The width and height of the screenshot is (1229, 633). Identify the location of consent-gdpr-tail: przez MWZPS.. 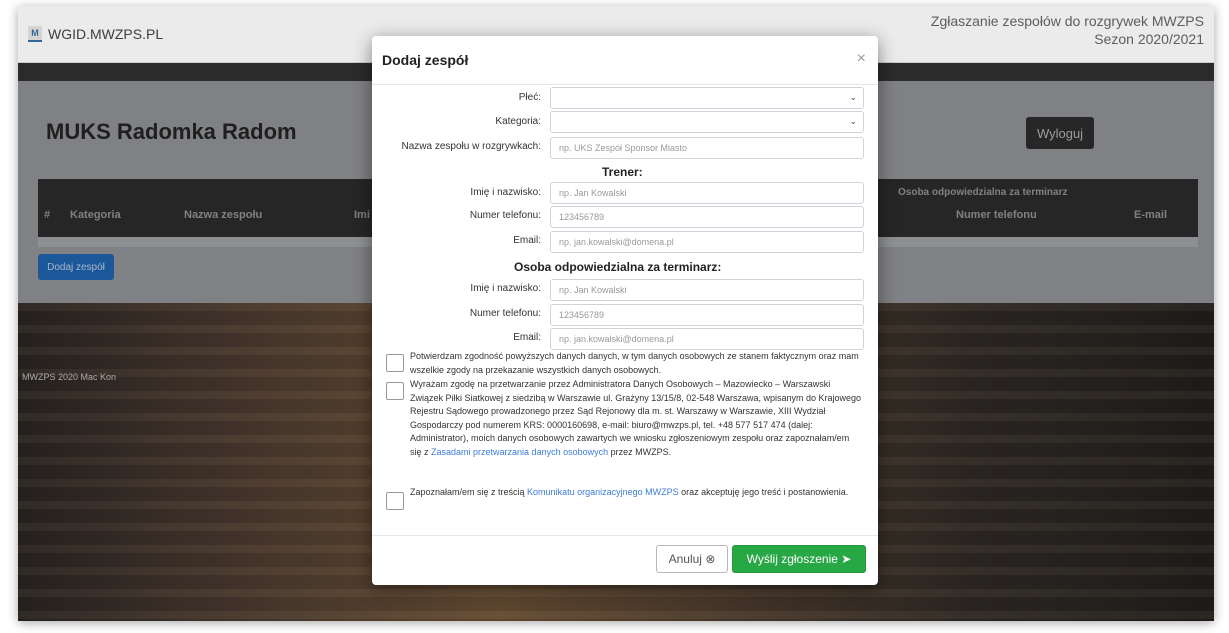
(640, 451).